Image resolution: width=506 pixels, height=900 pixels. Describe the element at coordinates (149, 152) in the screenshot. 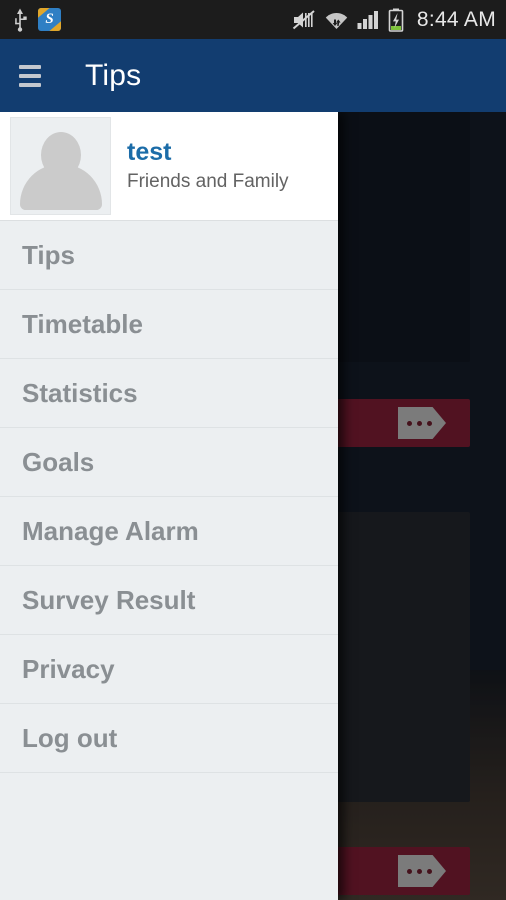

I see `profile-name: test` at that location.